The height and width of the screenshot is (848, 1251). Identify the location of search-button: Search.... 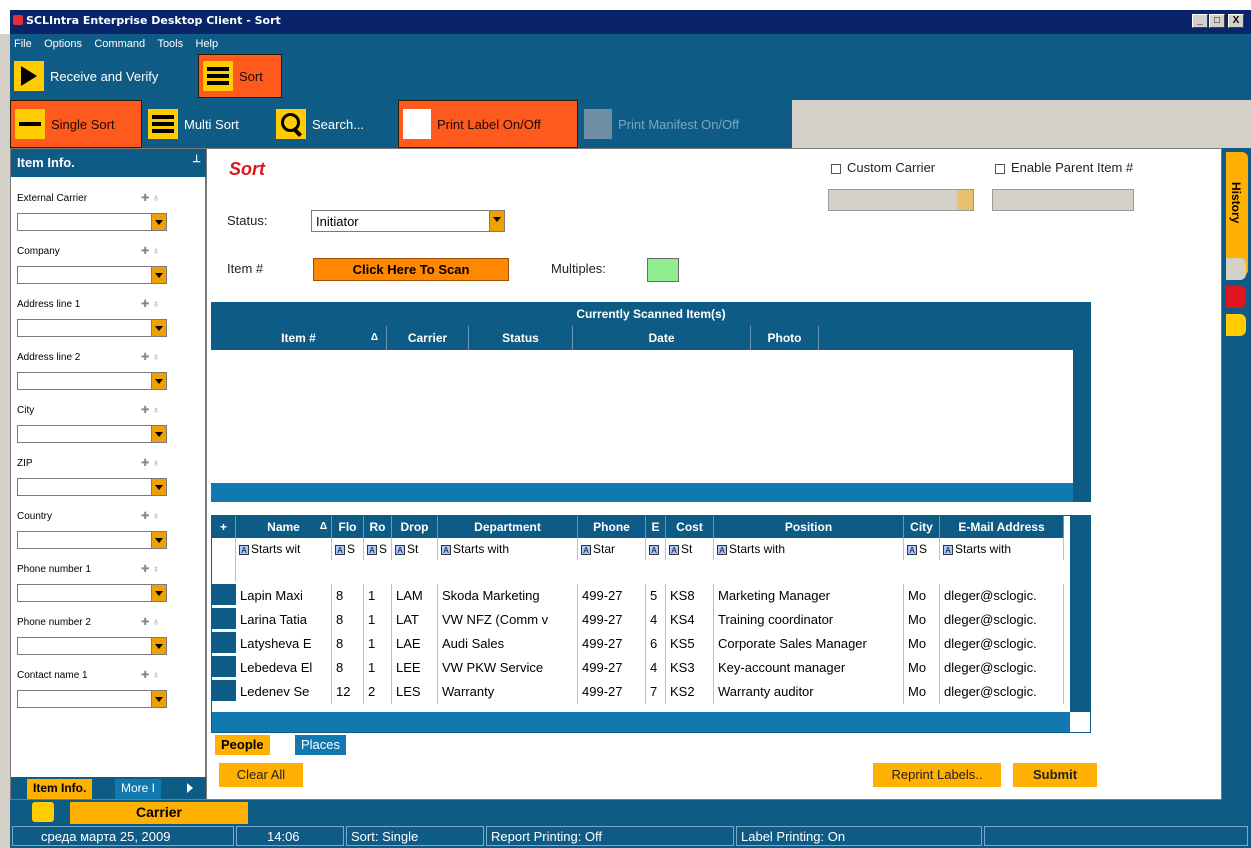
(320, 124).